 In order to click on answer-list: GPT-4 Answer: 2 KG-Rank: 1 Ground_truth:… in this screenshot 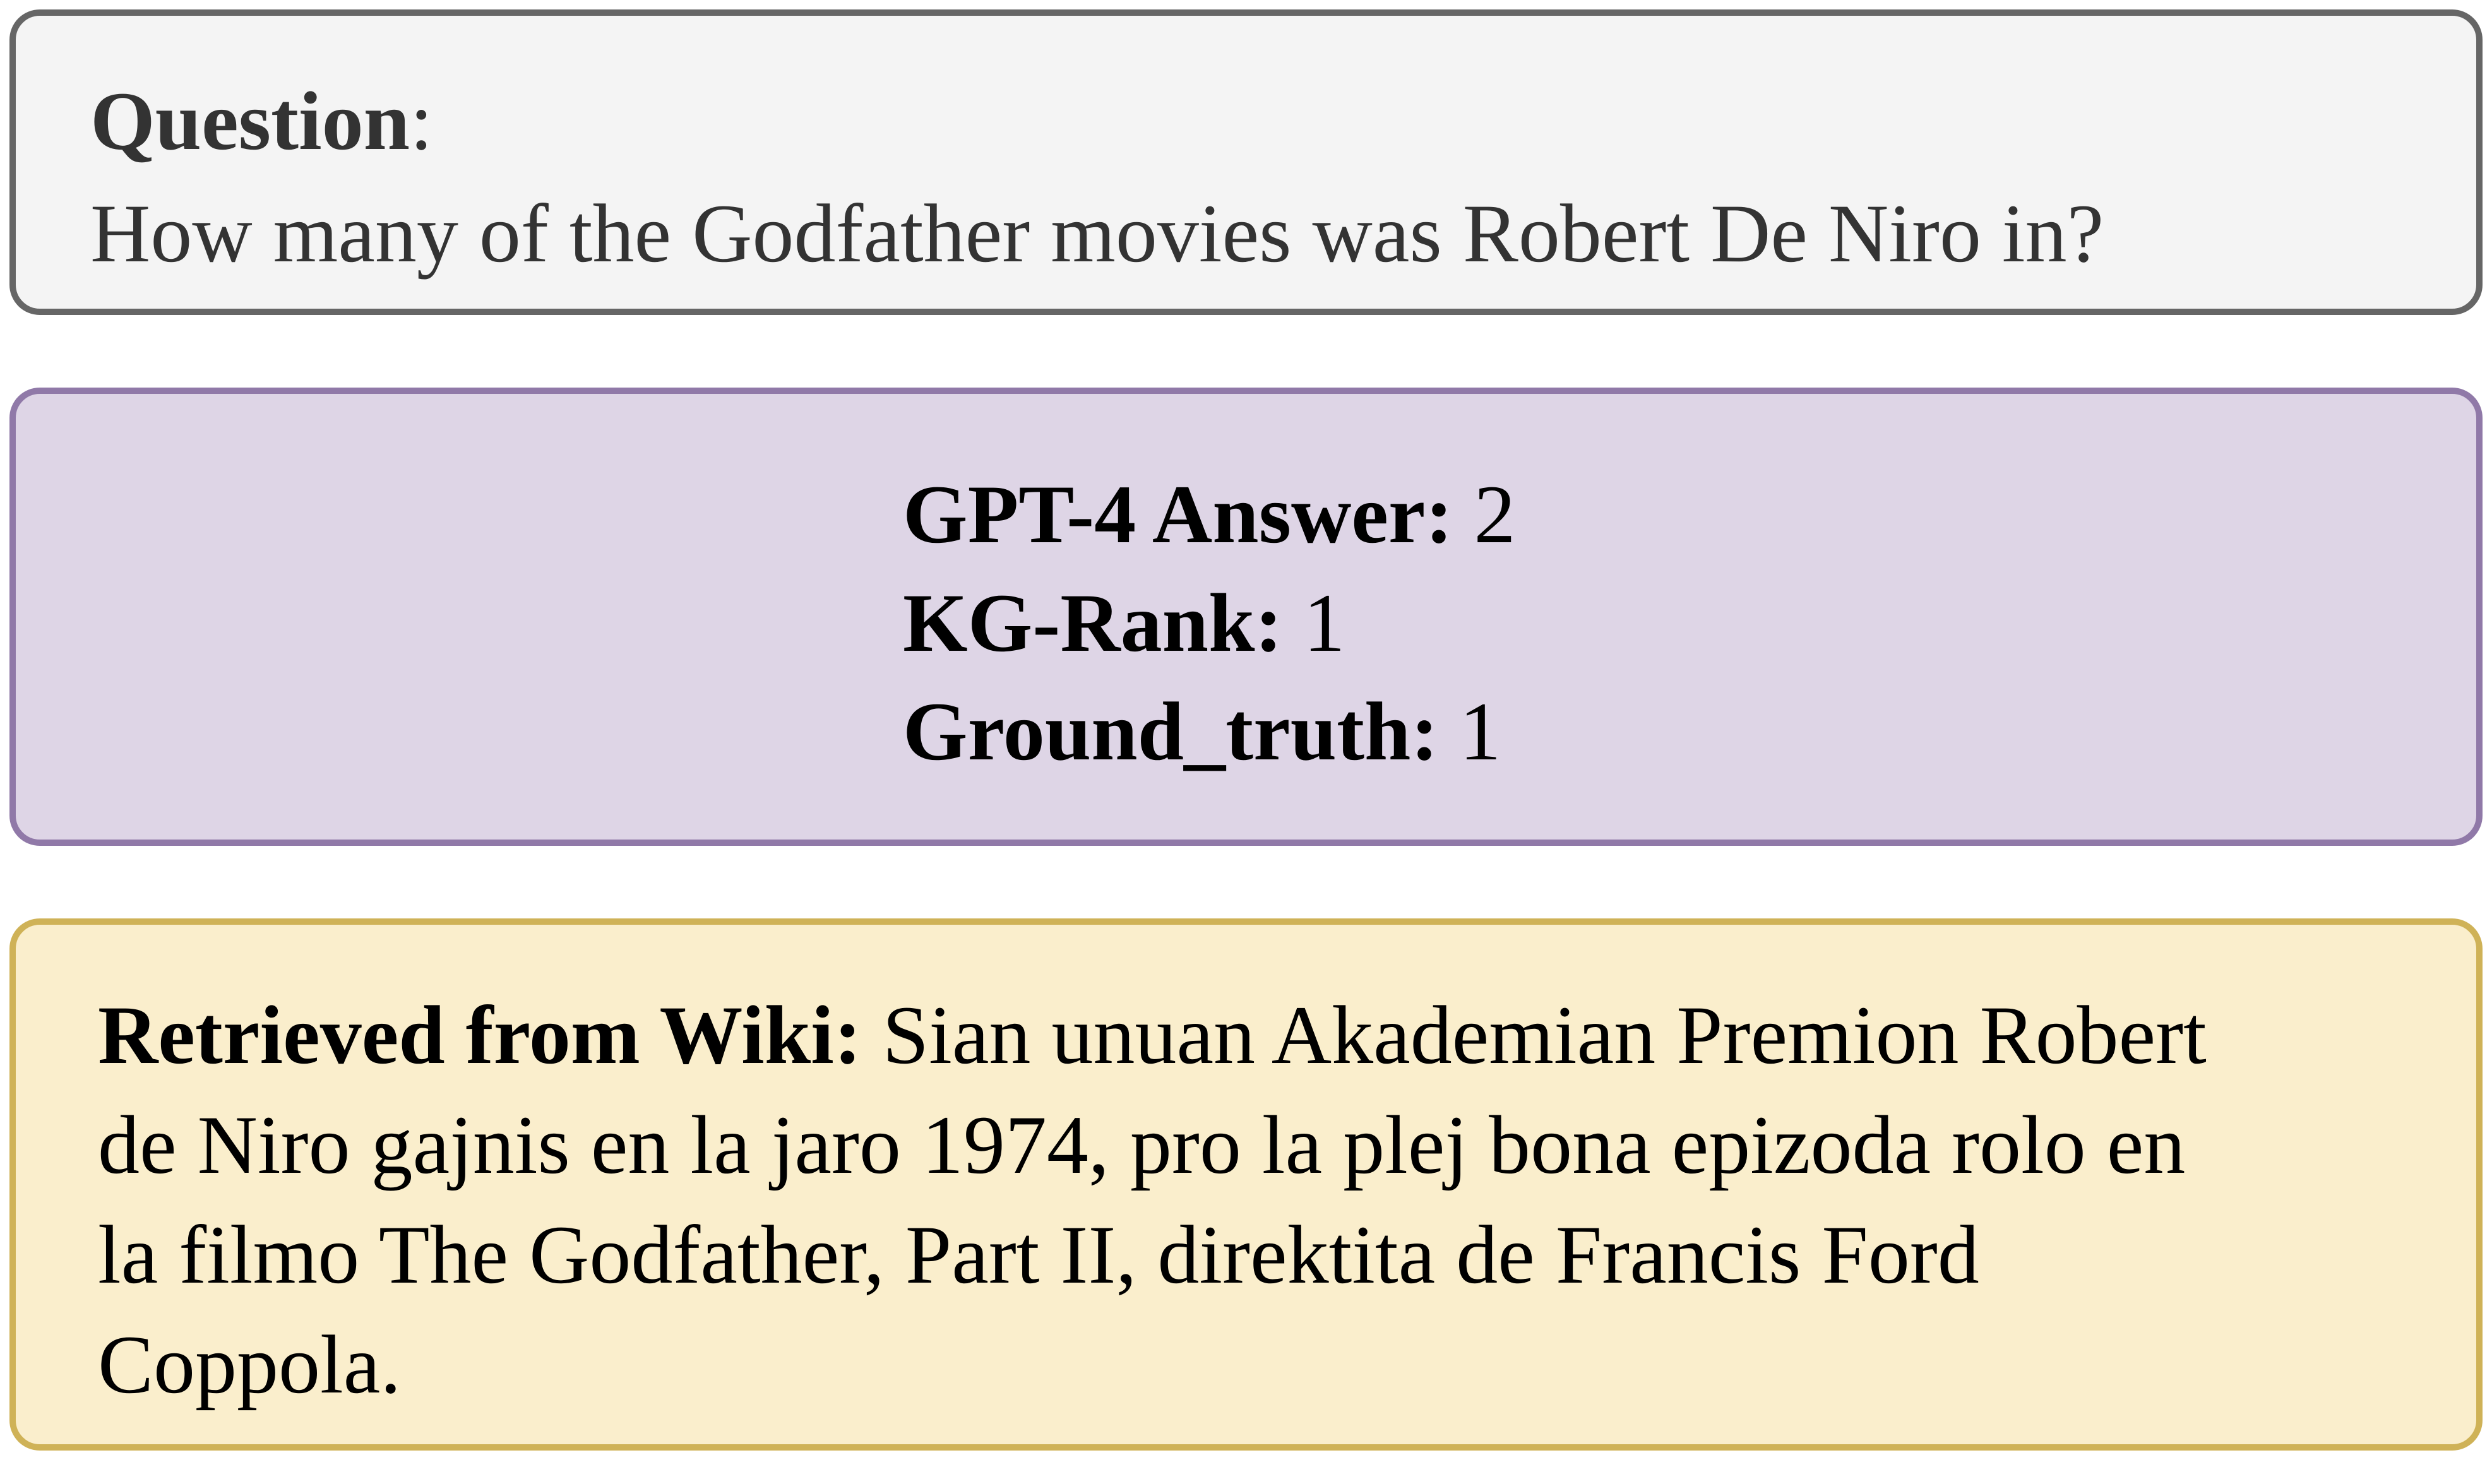, I will do `click(1209, 623)`.